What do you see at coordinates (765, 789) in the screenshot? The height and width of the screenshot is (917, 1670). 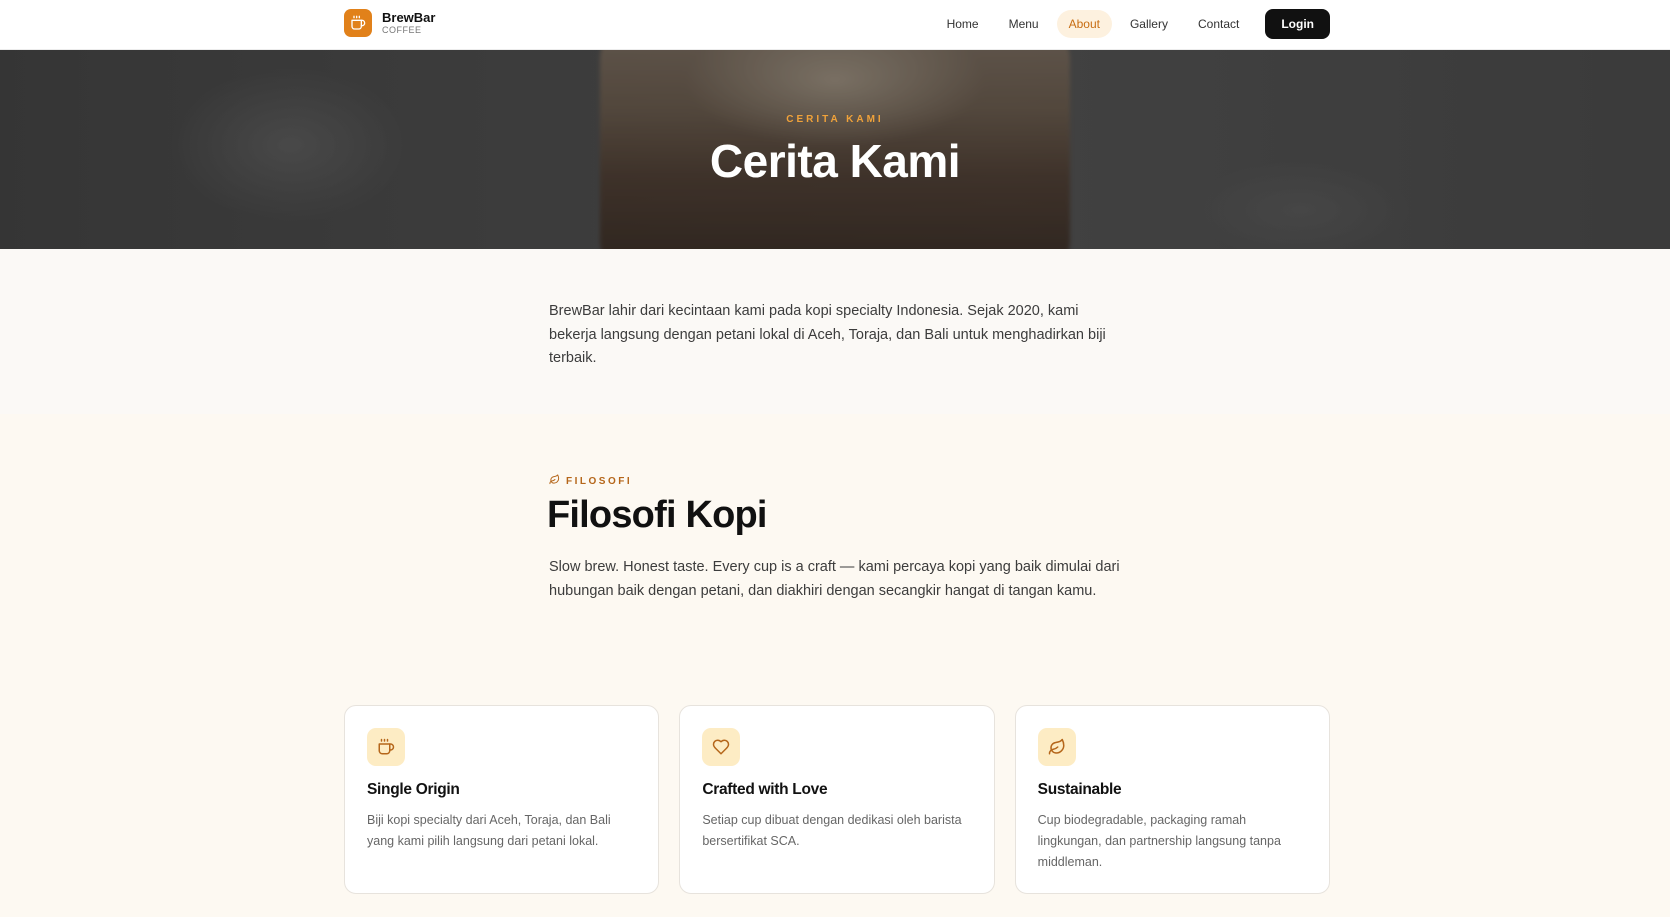 I see `feature-card-title: Crafted with Love` at bounding box center [765, 789].